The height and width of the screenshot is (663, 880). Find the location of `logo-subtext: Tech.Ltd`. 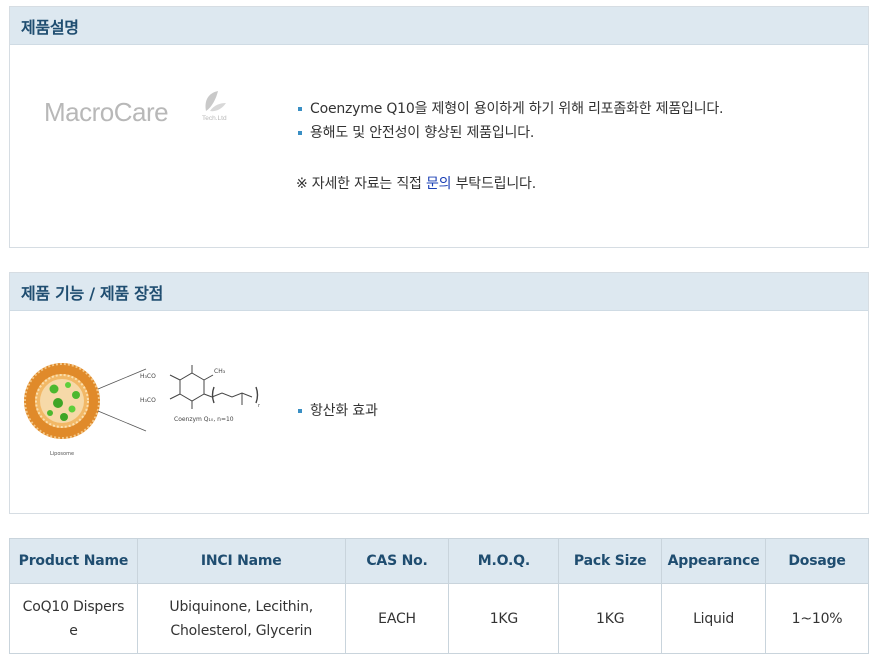

logo-subtext: Tech.Ltd is located at coordinates (214, 118).